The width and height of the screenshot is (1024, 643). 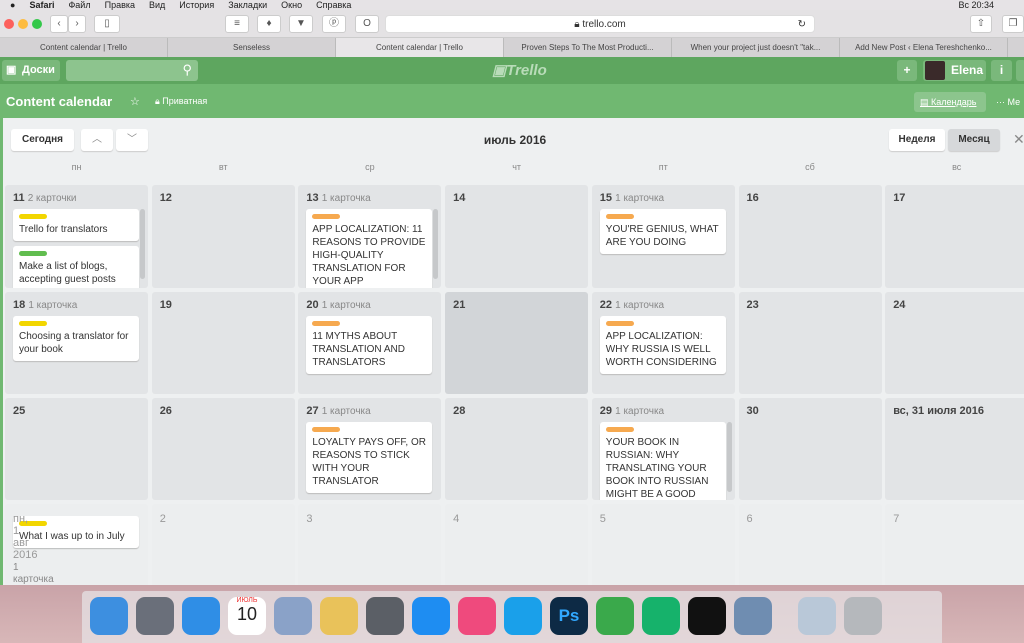 What do you see at coordinates (269, 24) in the screenshot?
I see `evernote-extension-icon: ♦` at bounding box center [269, 24].